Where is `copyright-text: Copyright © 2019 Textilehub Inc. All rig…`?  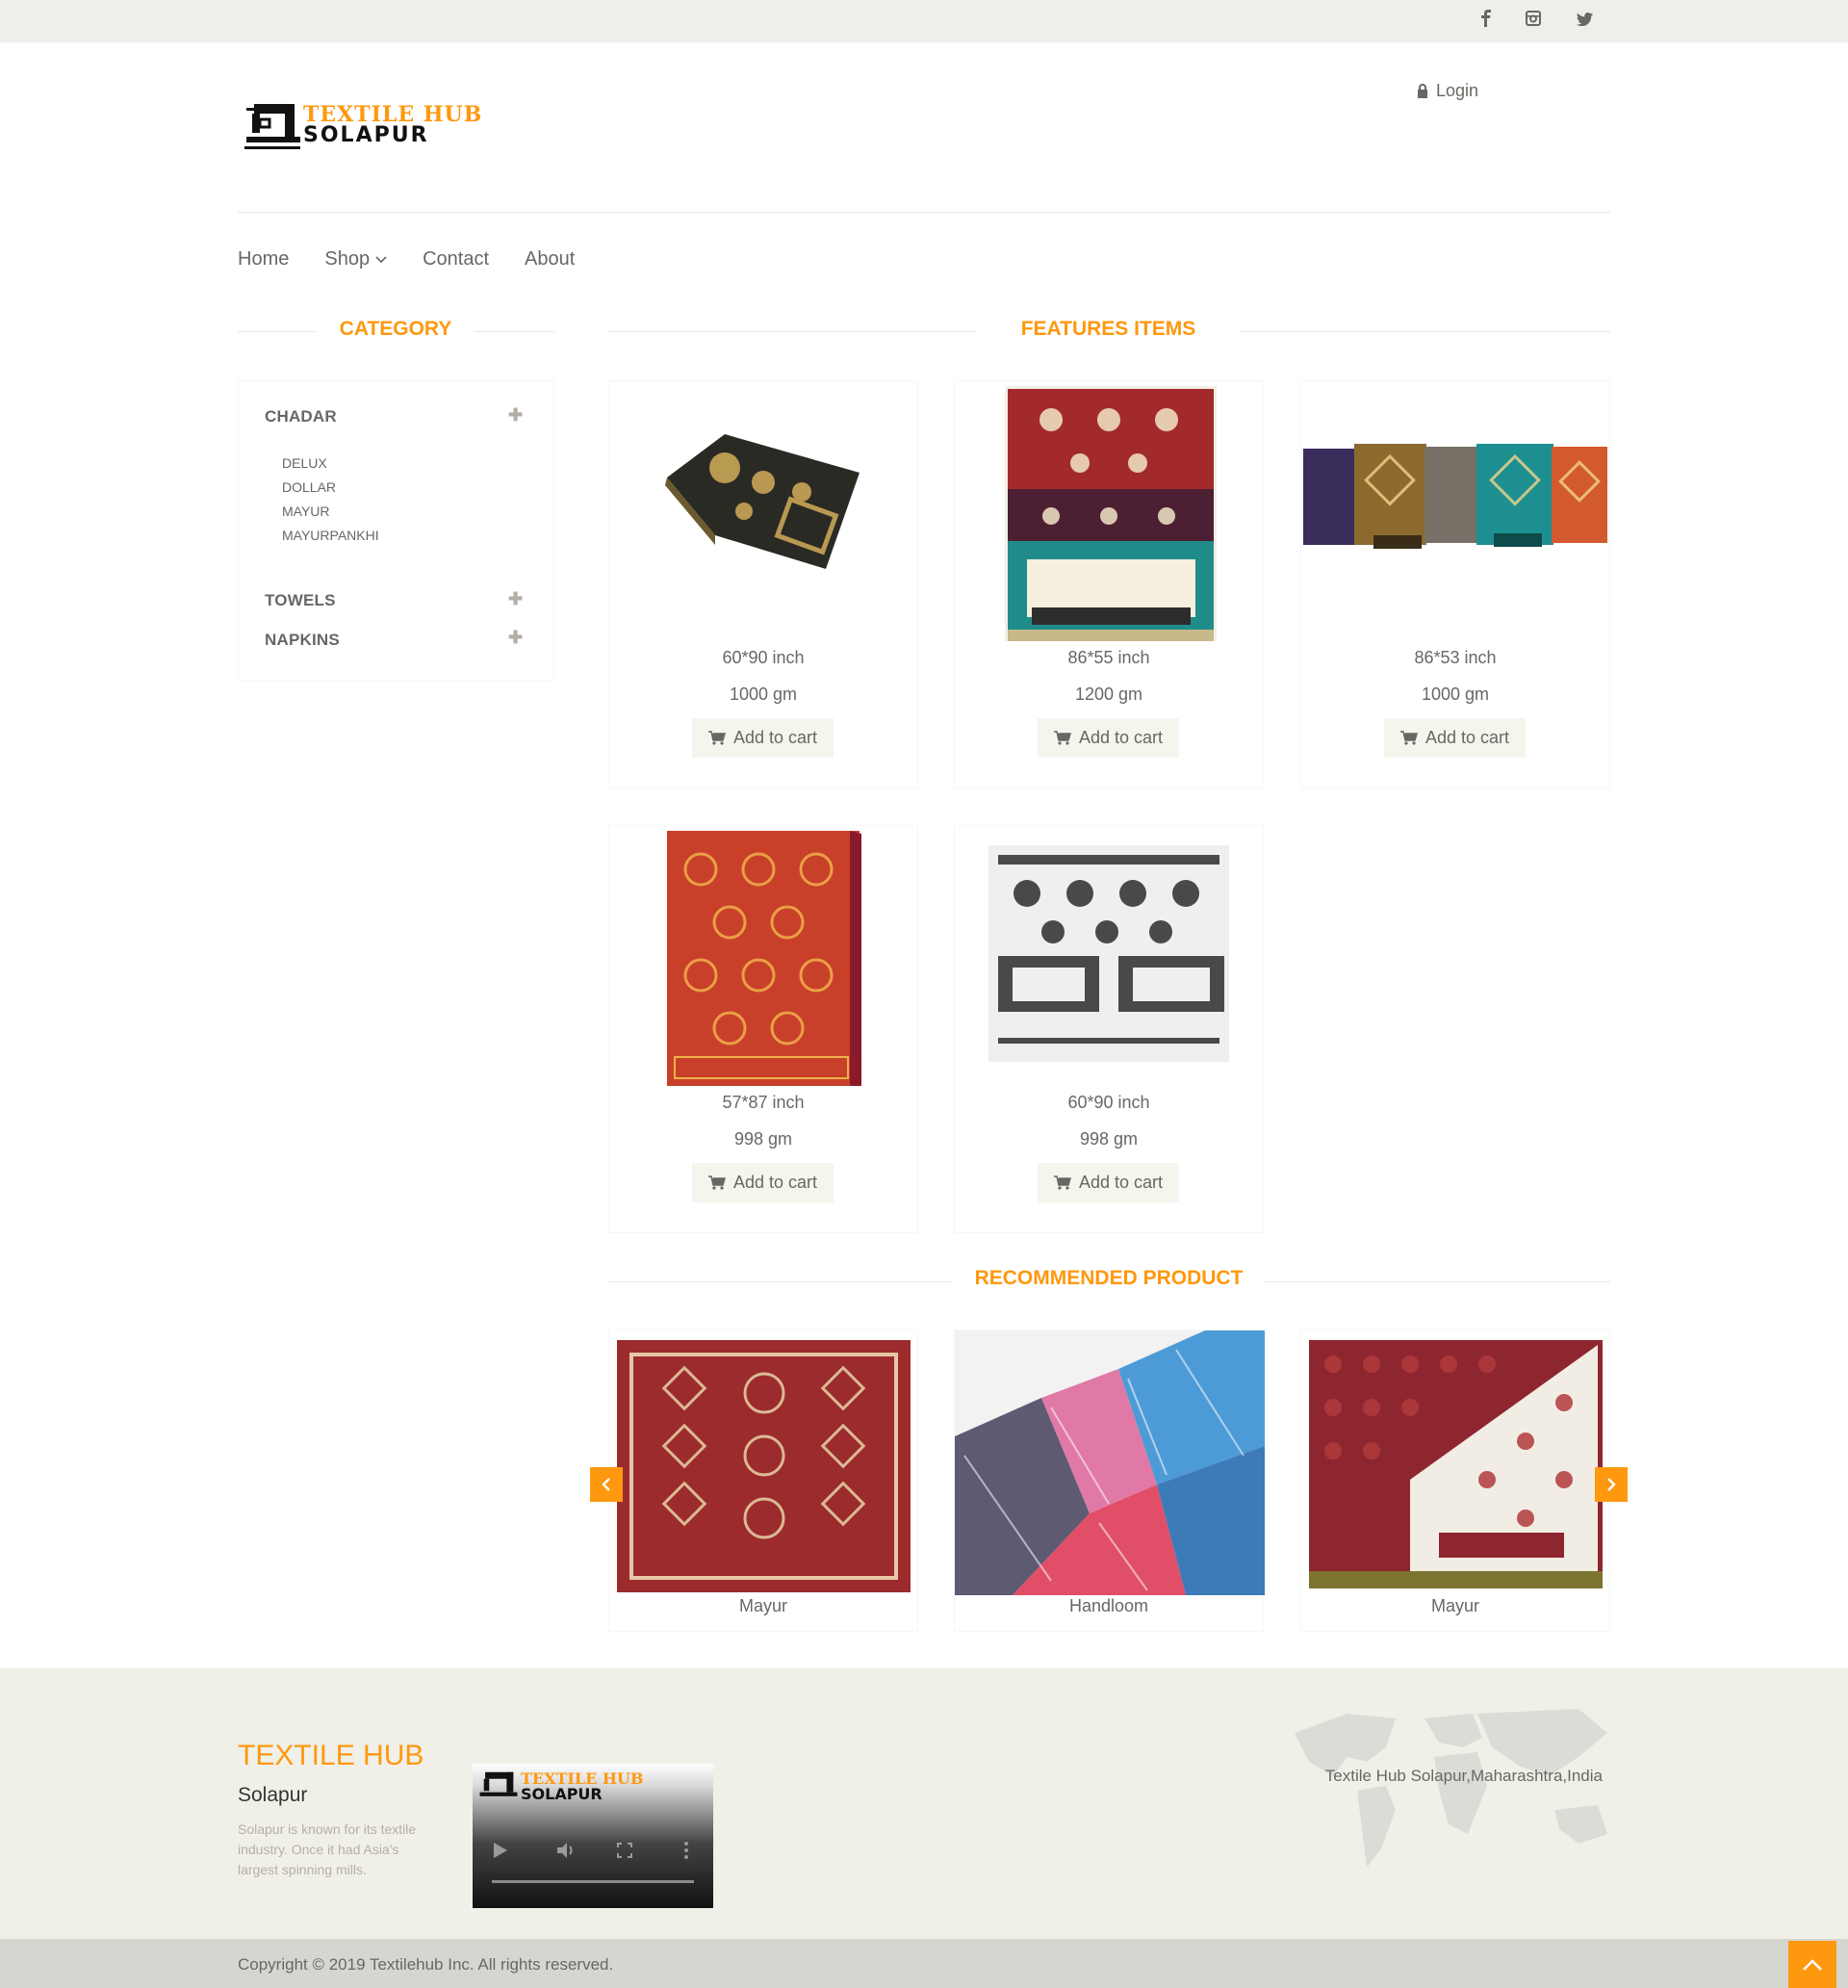 copyright-text: Copyright © 2019 Textilehub Inc. All rig… is located at coordinates (426, 1965).